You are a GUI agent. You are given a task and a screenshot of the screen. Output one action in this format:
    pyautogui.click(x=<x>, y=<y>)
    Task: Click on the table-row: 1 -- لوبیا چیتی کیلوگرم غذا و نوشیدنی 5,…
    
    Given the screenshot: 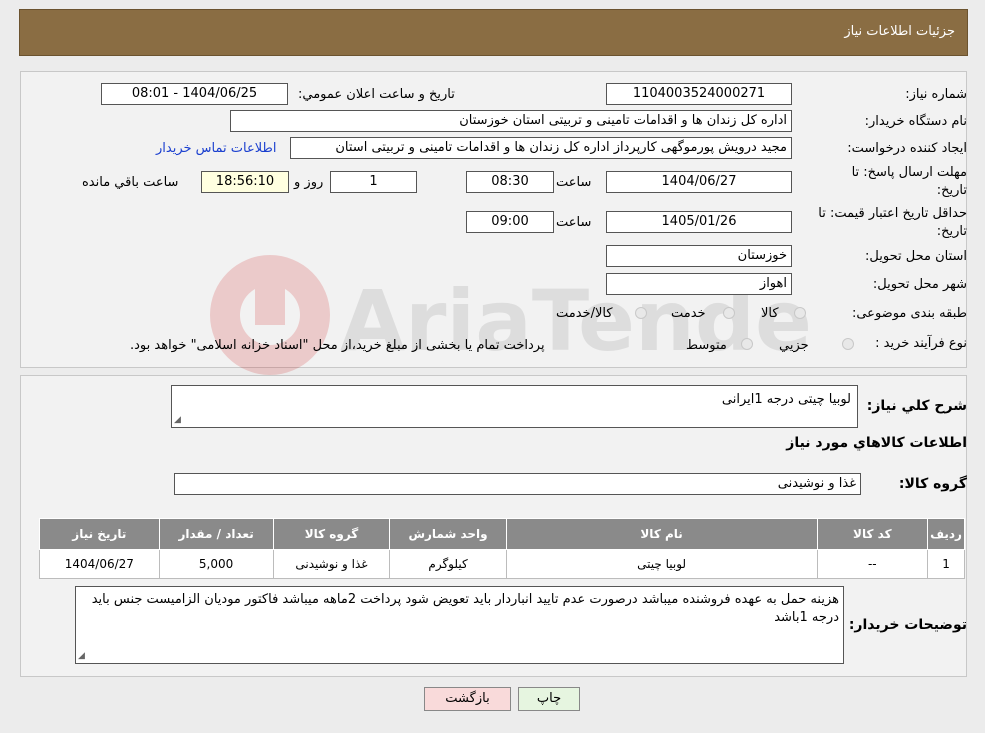 What is the action you would take?
    pyautogui.click(x=502, y=564)
    